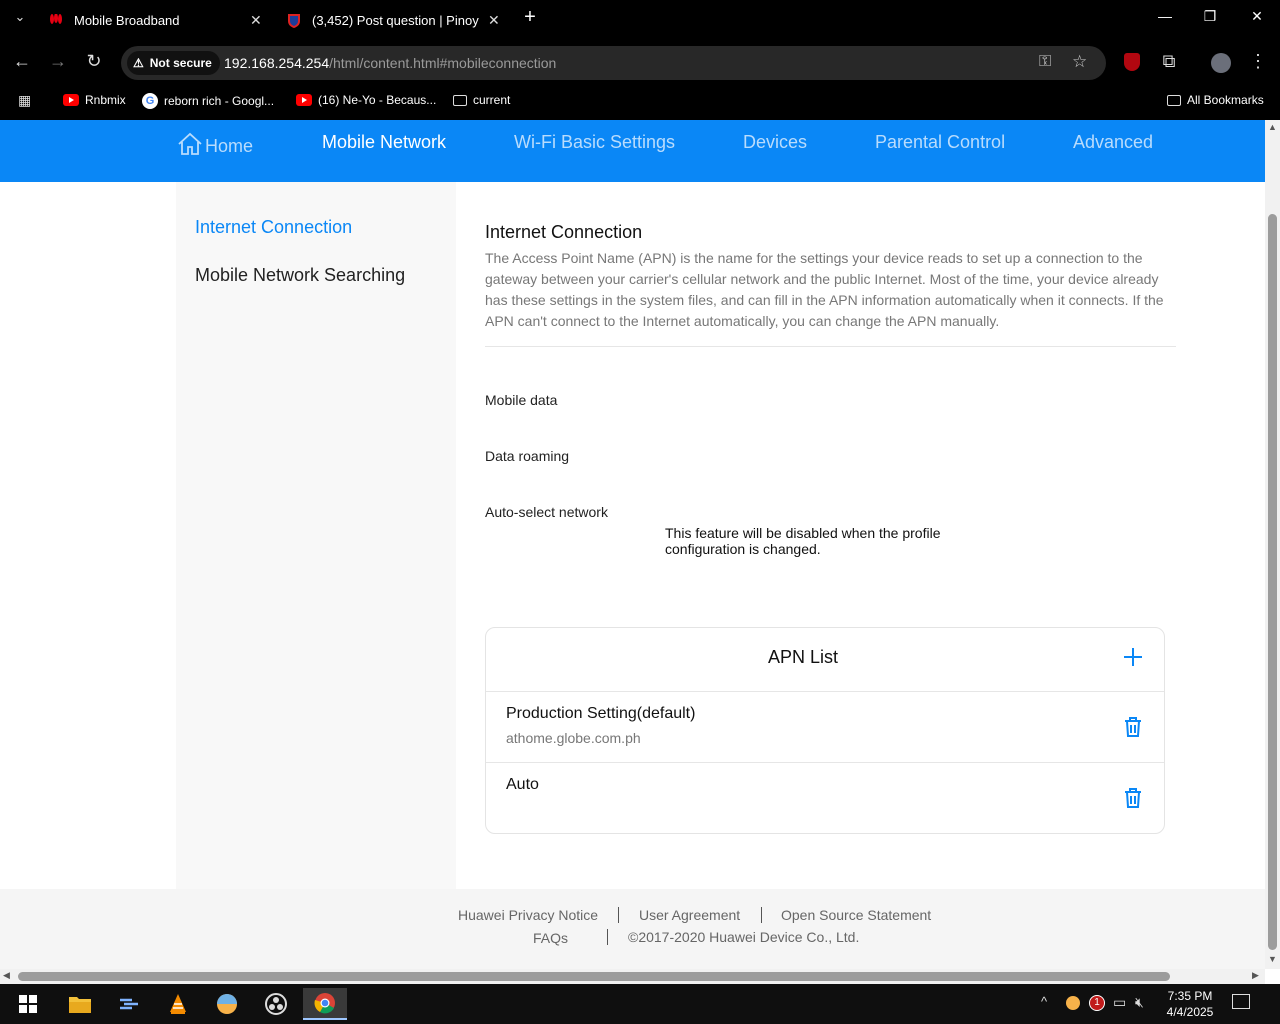 The width and height of the screenshot is (1280, 1024). What do you see at coordinates (546, 512) in the screenshot?
I see `auto-select-network-label: Auto-select network` at bounding box center [546, 512].